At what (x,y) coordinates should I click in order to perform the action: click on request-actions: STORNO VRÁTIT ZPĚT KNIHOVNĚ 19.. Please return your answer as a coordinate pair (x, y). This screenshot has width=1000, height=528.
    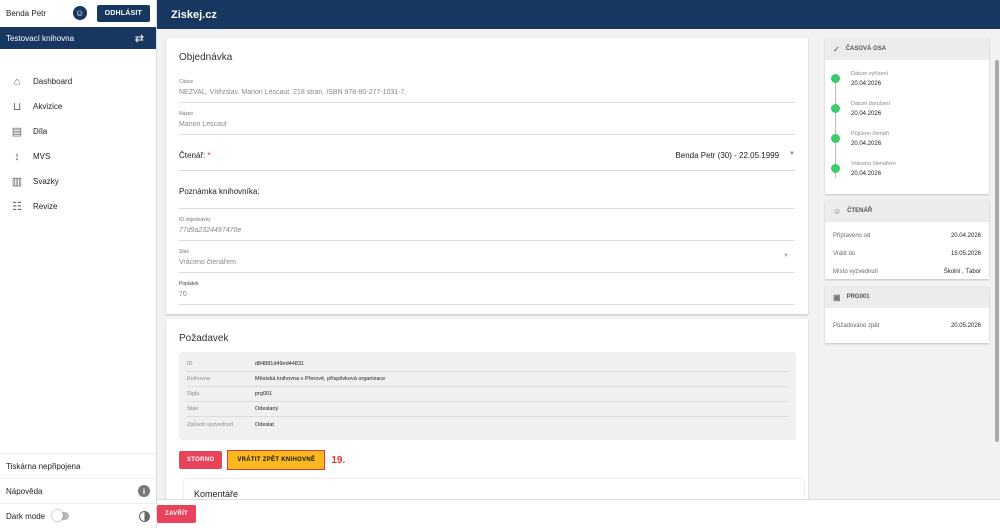
    Looking at the image, I should click on (262, 460).